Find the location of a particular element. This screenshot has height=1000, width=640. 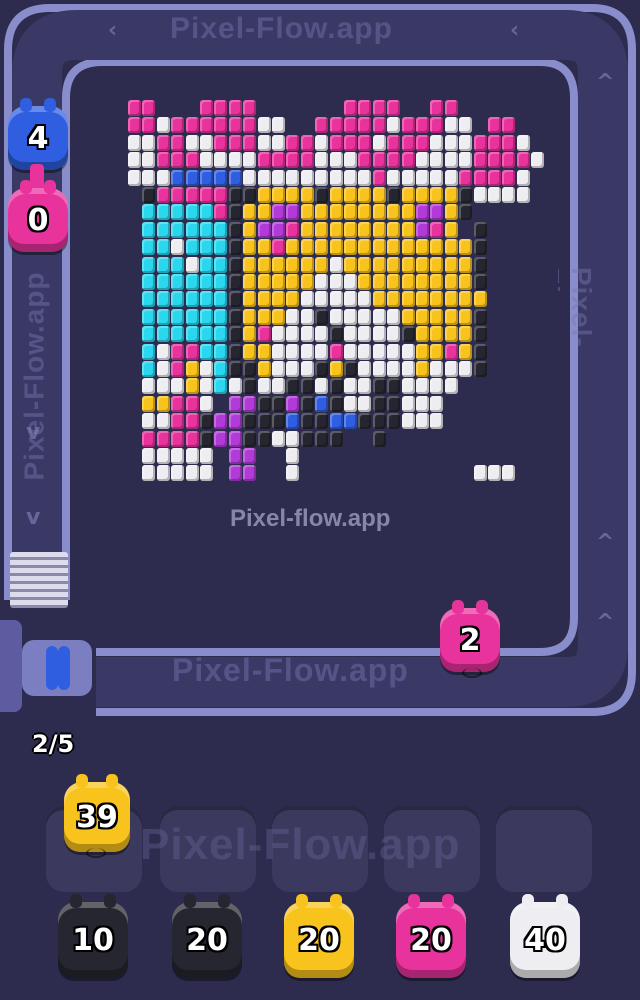

slots-watermark: Pixel-Flow.app is located at coordinates (300, 844).